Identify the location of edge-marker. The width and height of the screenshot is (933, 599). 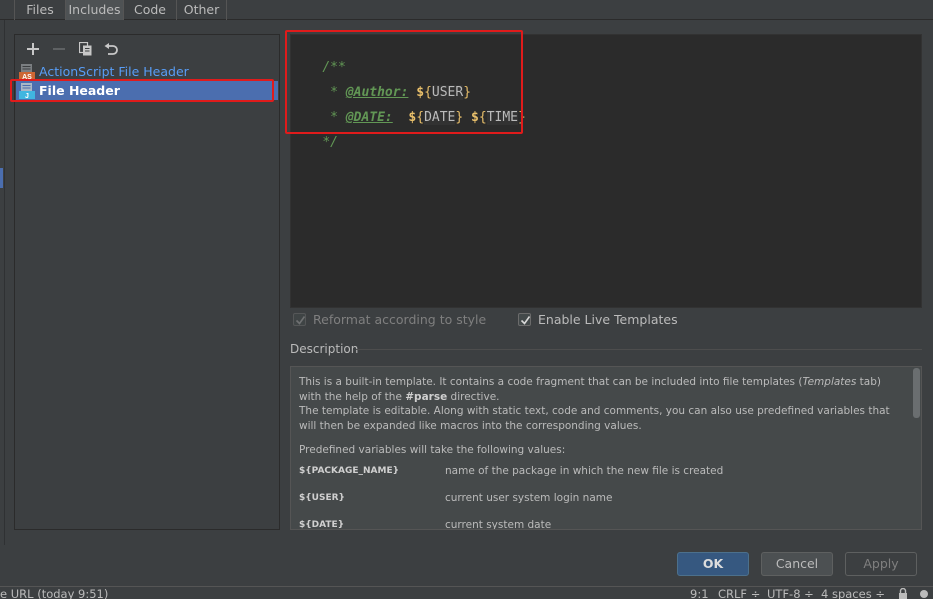
(1, 178).